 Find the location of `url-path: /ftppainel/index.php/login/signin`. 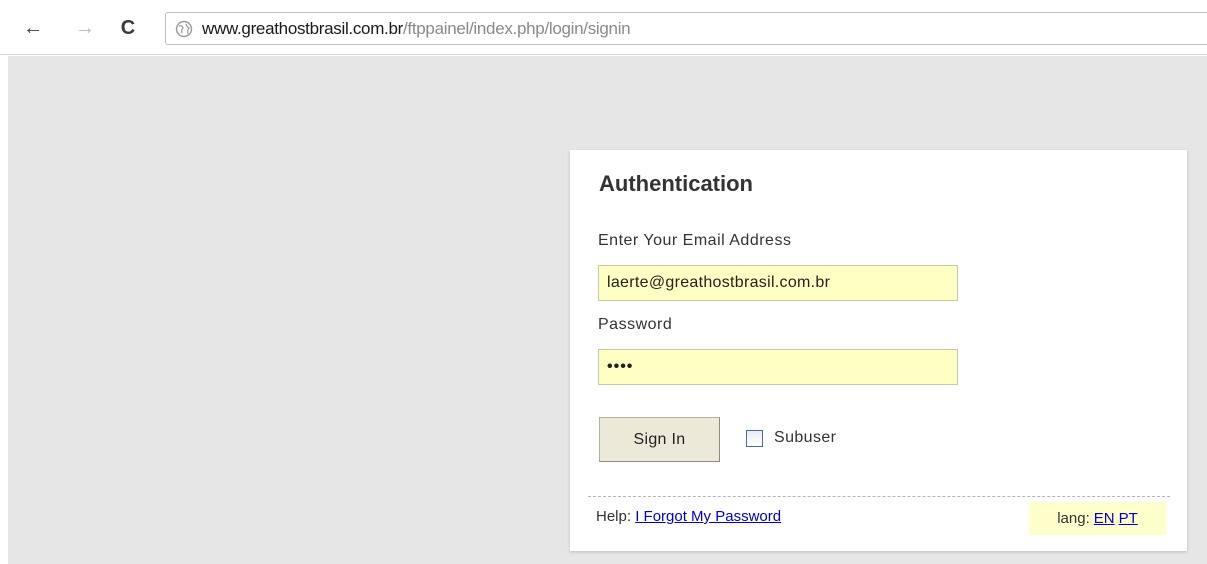

url-path: /ftppainel/index.php/login/signin is located at coordinates (517, 28).